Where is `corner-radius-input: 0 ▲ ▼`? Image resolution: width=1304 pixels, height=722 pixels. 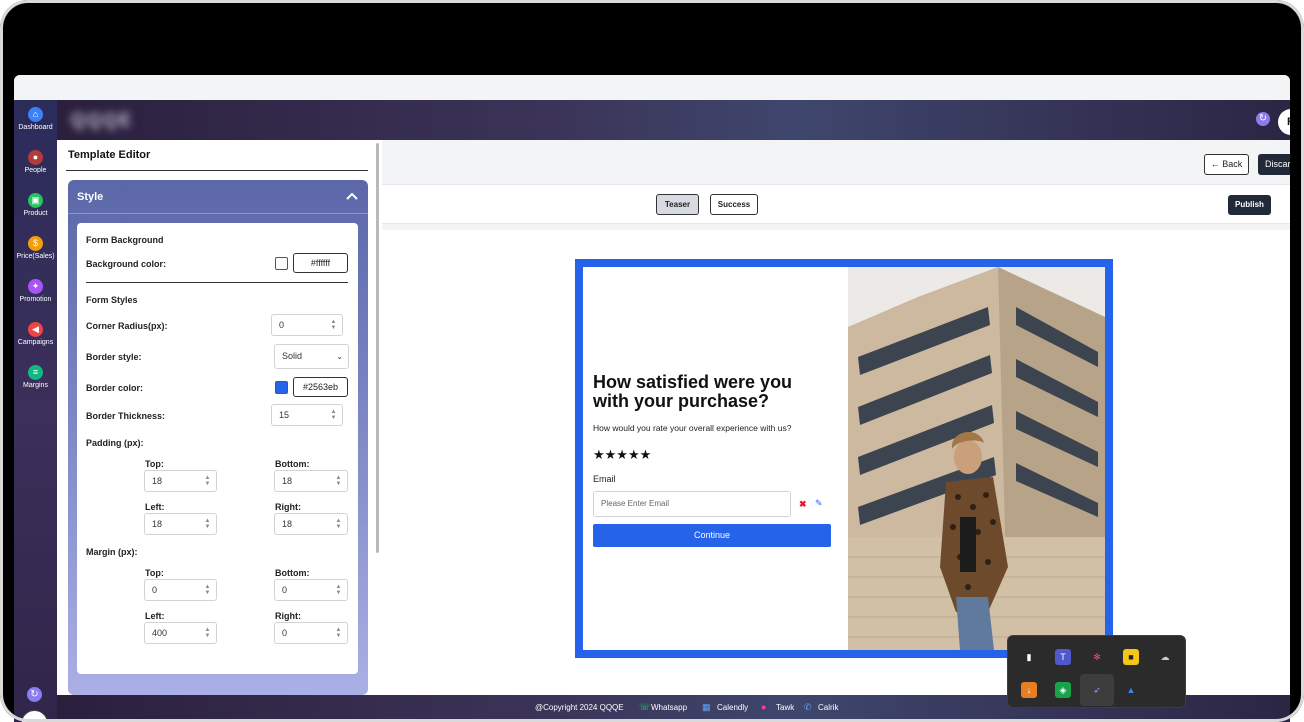
corner-radius-input: 0 ▲ ▼ is located at coordinates (307, 325).